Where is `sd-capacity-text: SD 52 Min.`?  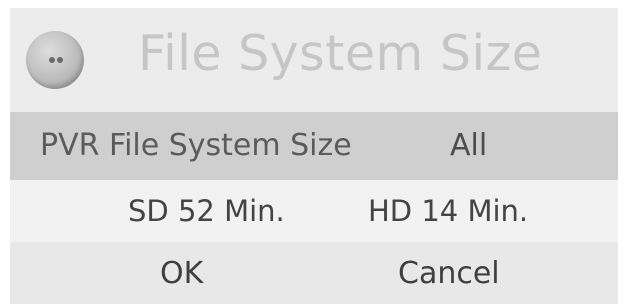
sd-capacity-text: SD 52 Min. is located at coordinates (206, 211).